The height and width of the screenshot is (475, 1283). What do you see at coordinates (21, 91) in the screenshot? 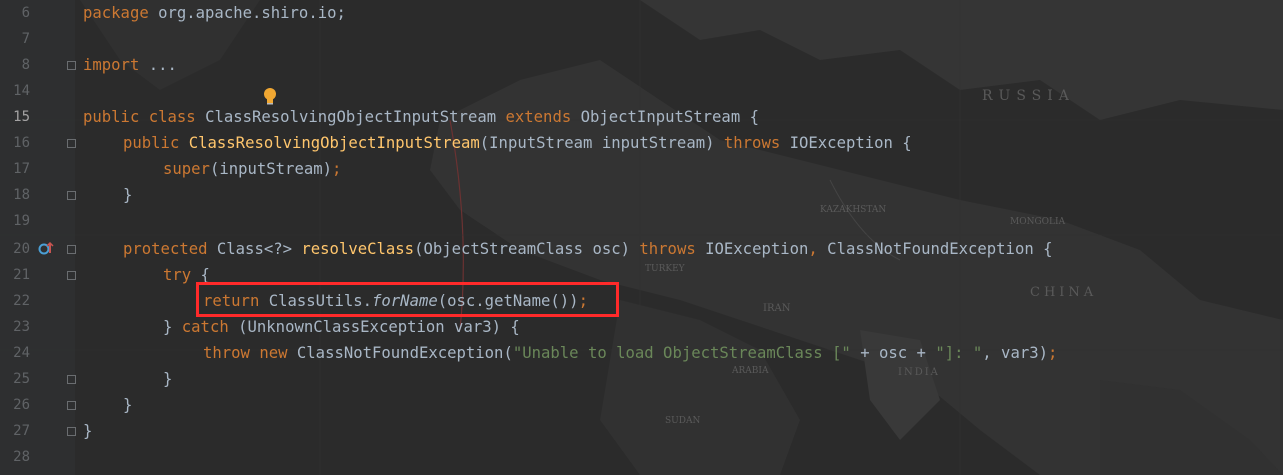
I see `line-number: 14` at bounding box center [21, 91].